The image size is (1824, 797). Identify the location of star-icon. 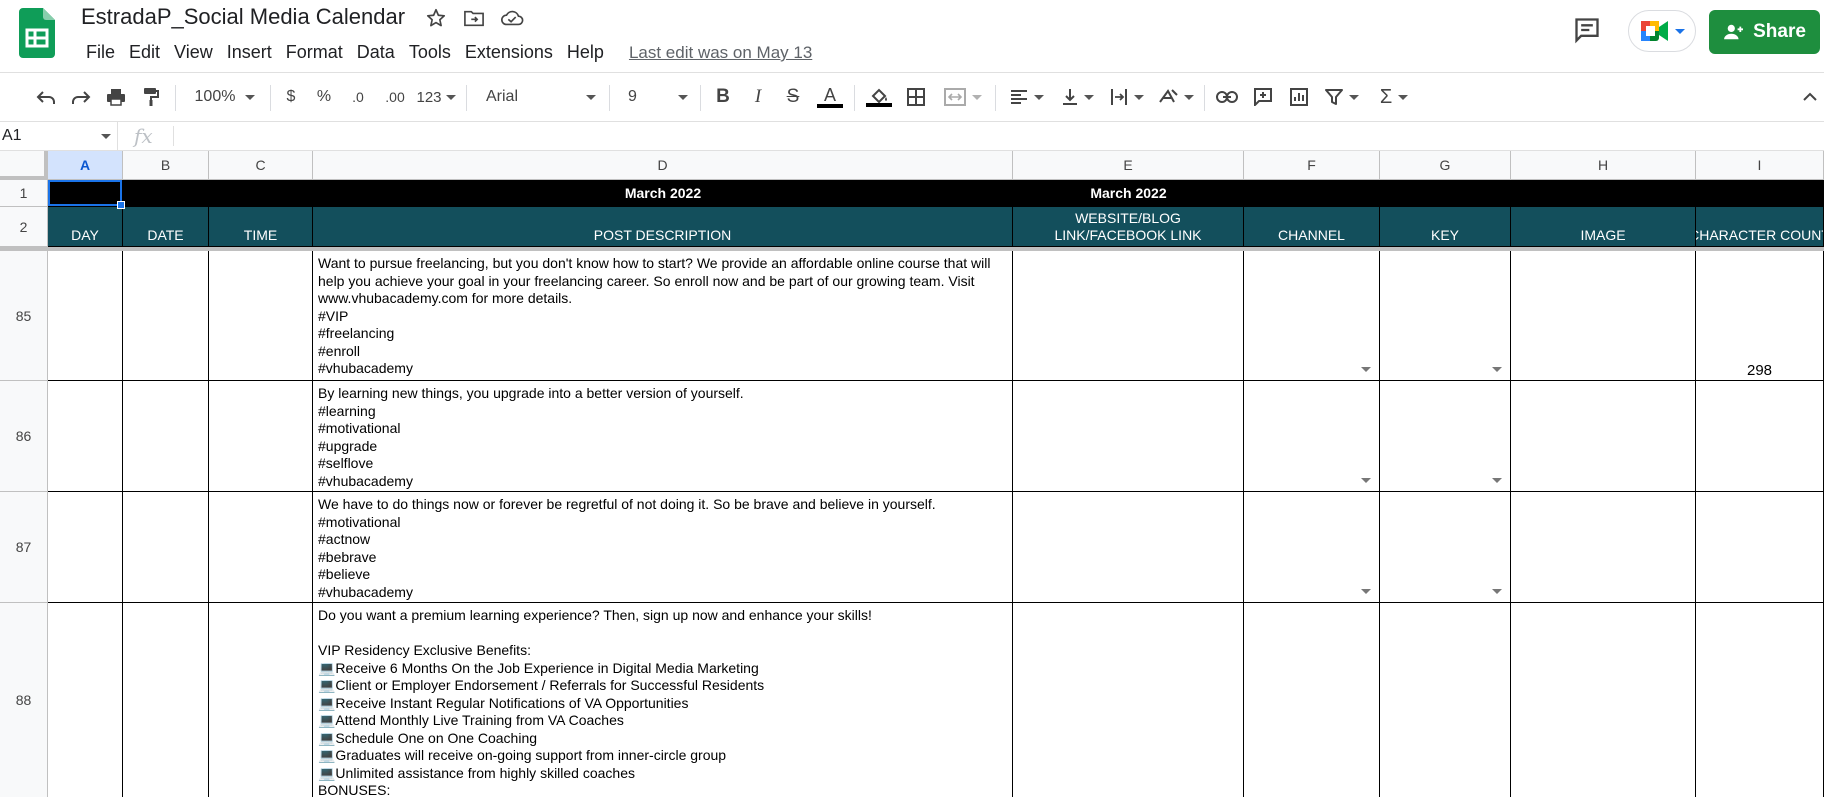
(436, 18).